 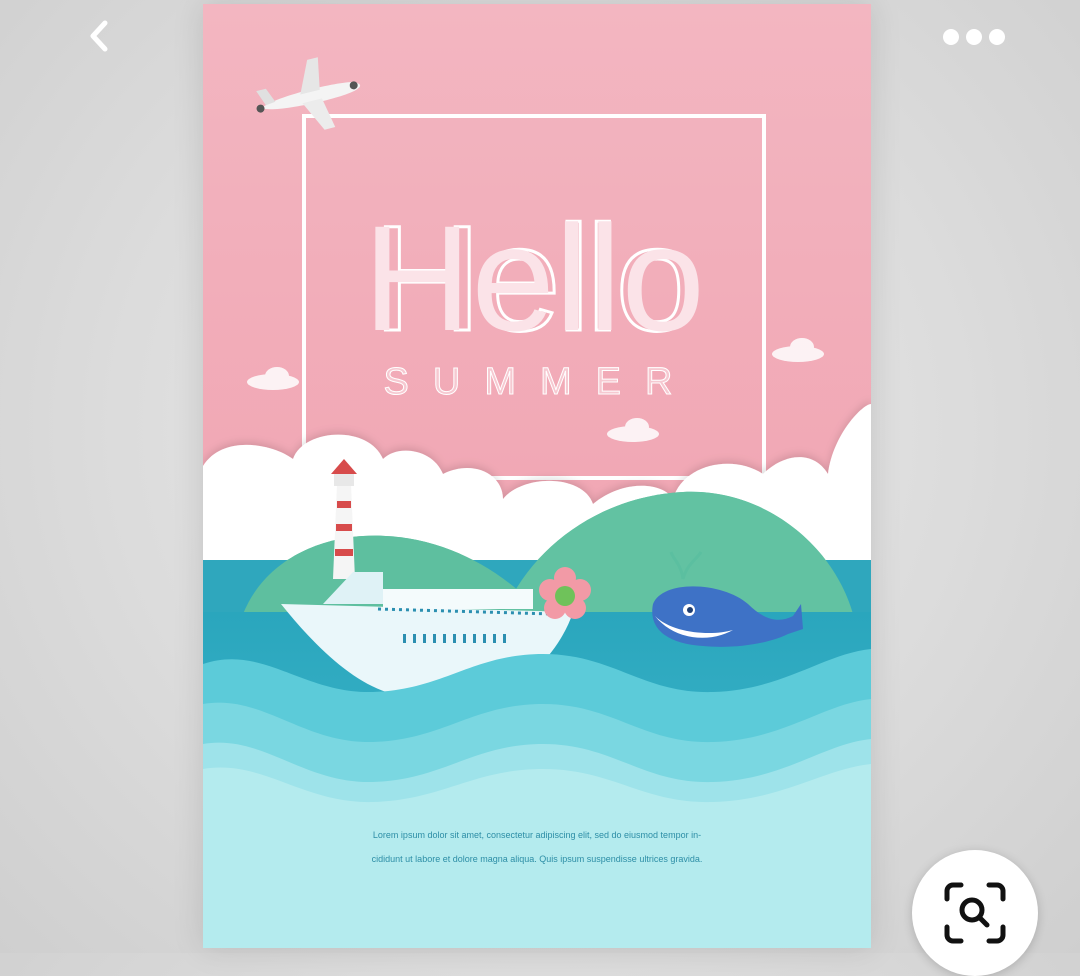 I want to click on visual-search-icon, so click(x=975, y=913).